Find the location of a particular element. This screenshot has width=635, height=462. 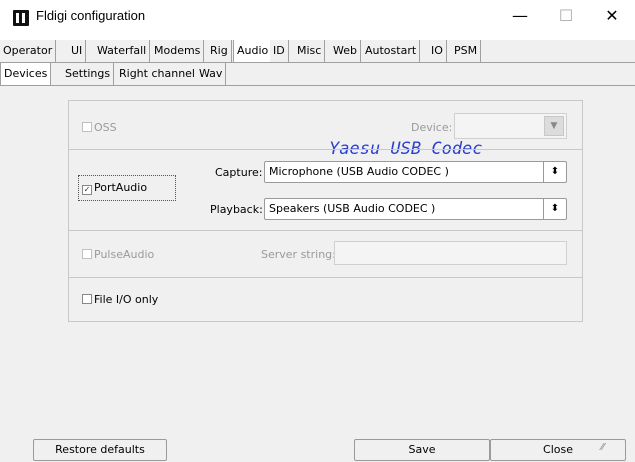

oss-option: OSS is located at coordinates (99, 127).